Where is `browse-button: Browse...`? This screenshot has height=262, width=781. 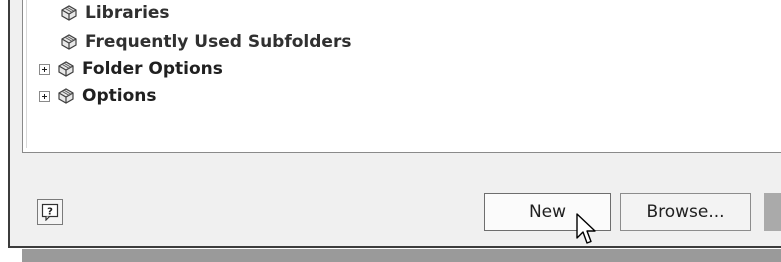 browse-button: Browse... is located at coordinates (685, 212).